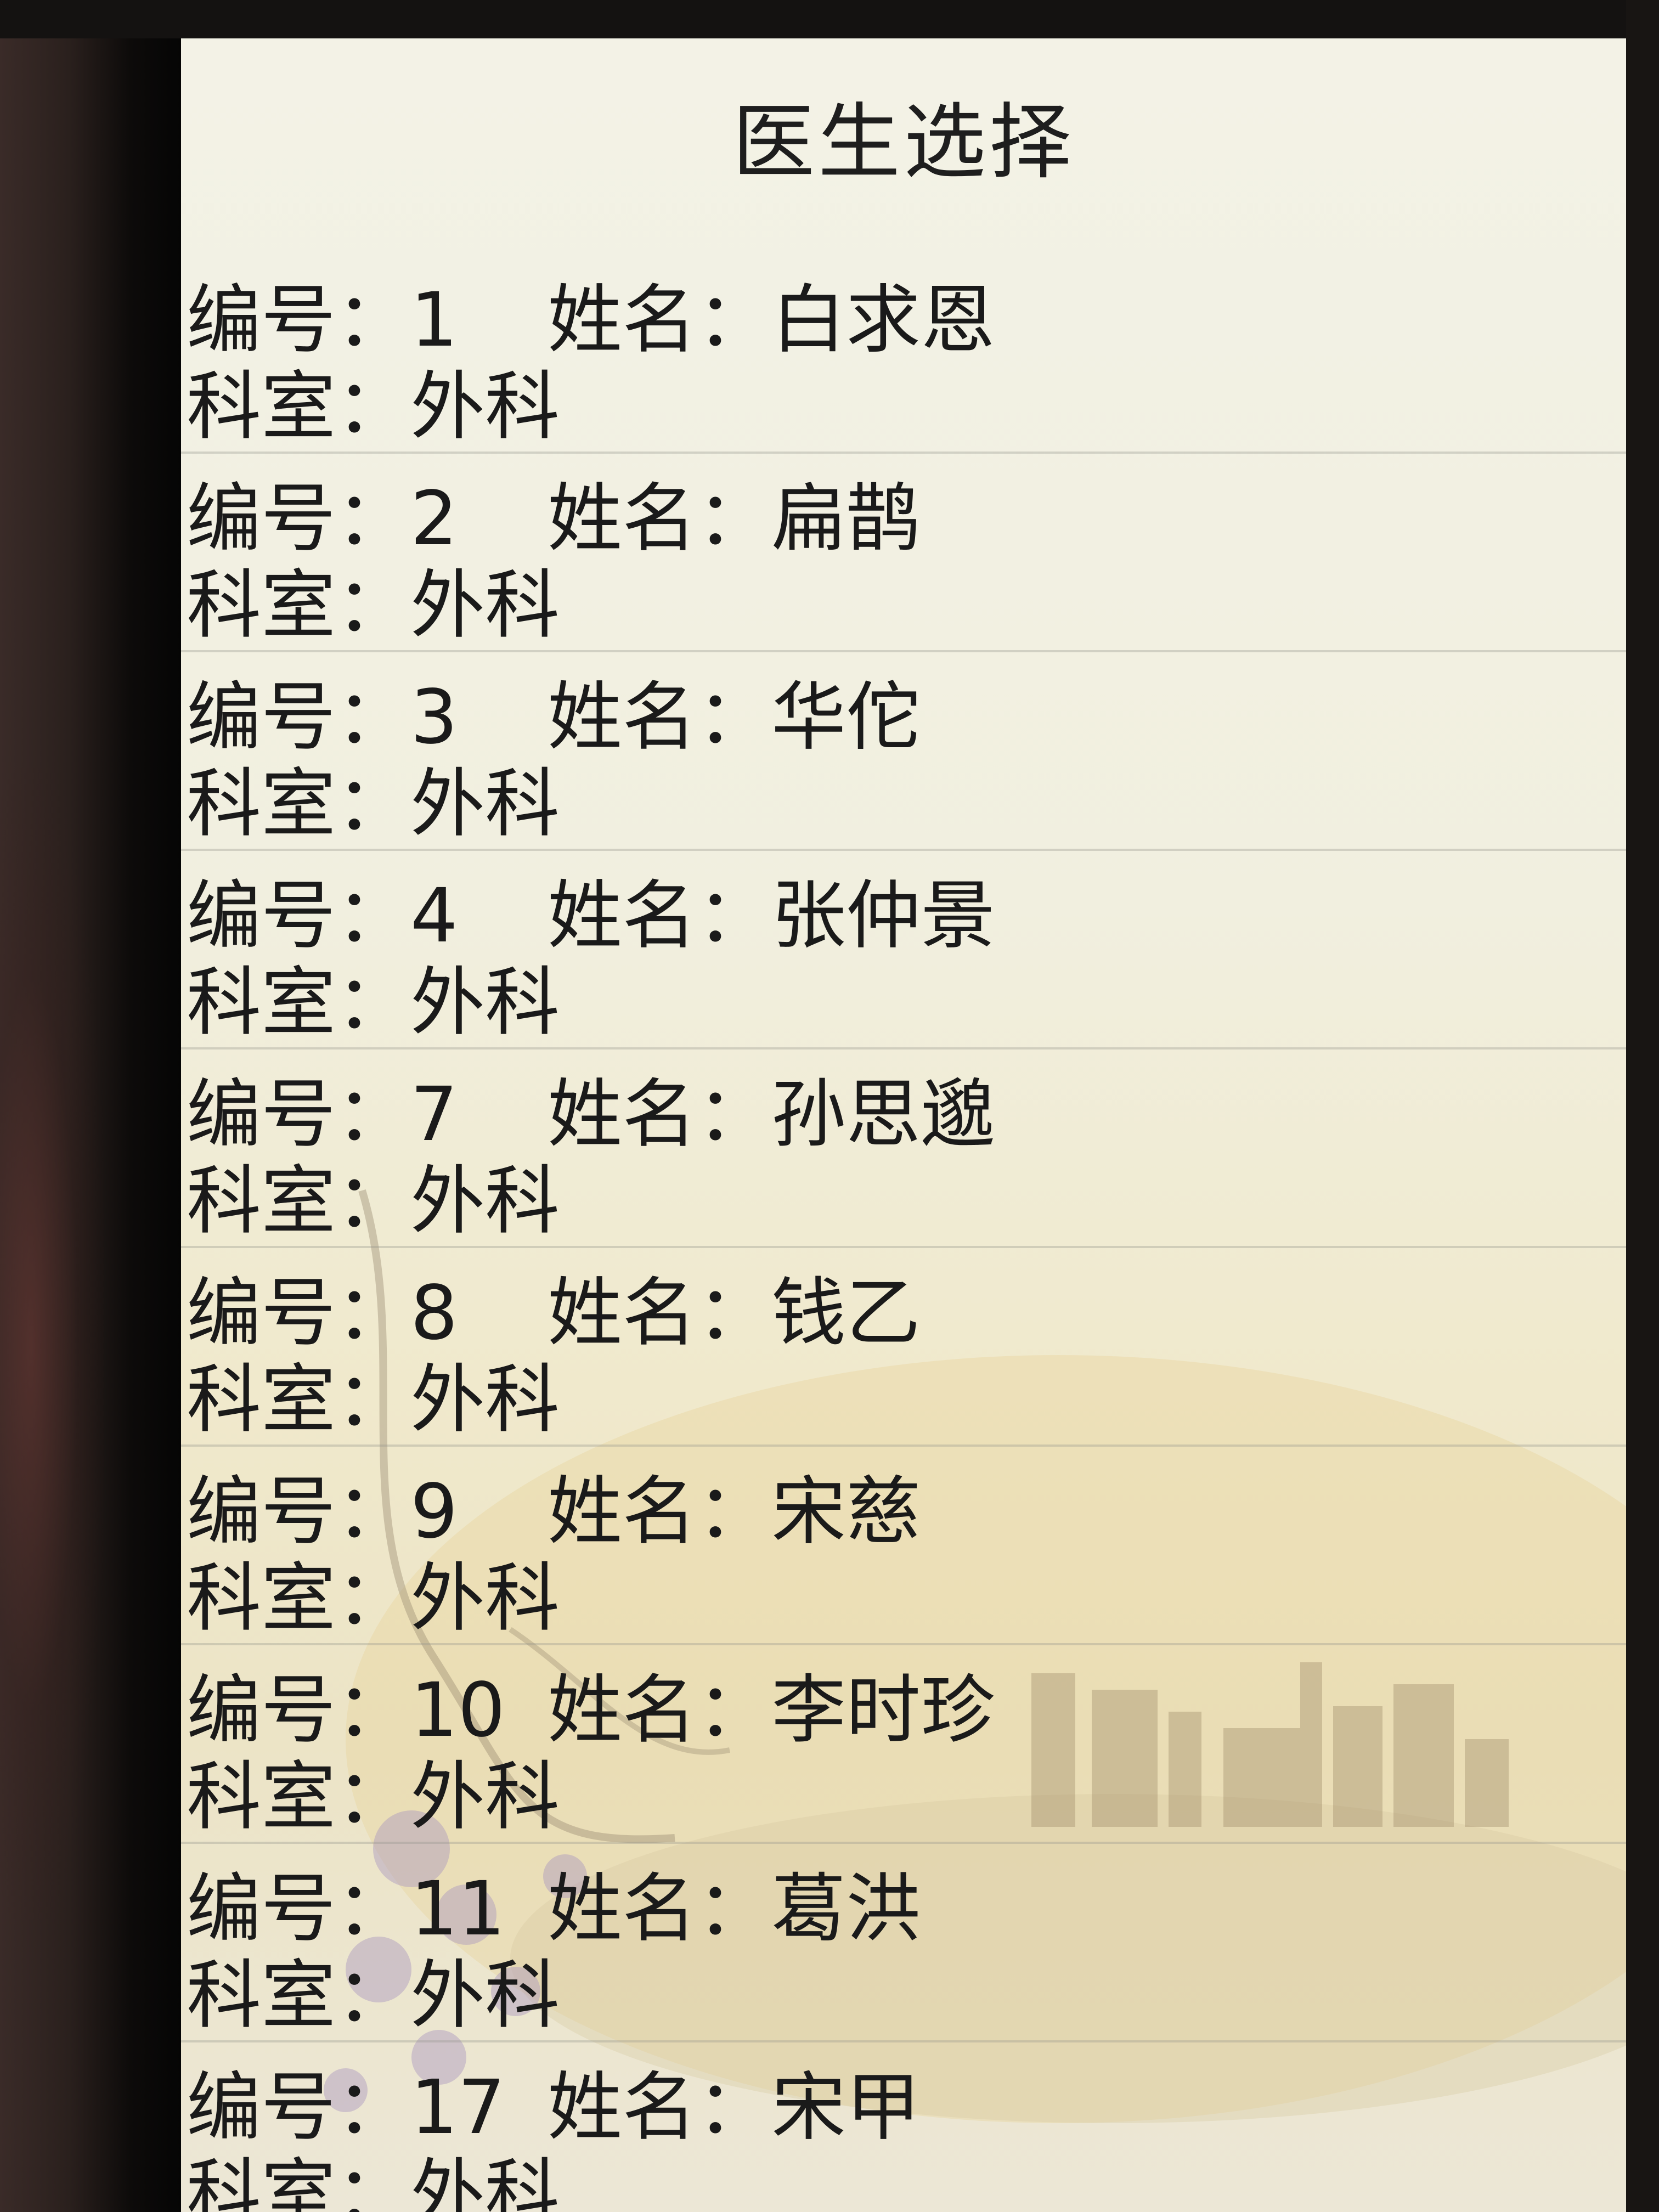 The image size is (1659, 2212). I want to click on doctor-name: 钱乙, so click(846, 1314).